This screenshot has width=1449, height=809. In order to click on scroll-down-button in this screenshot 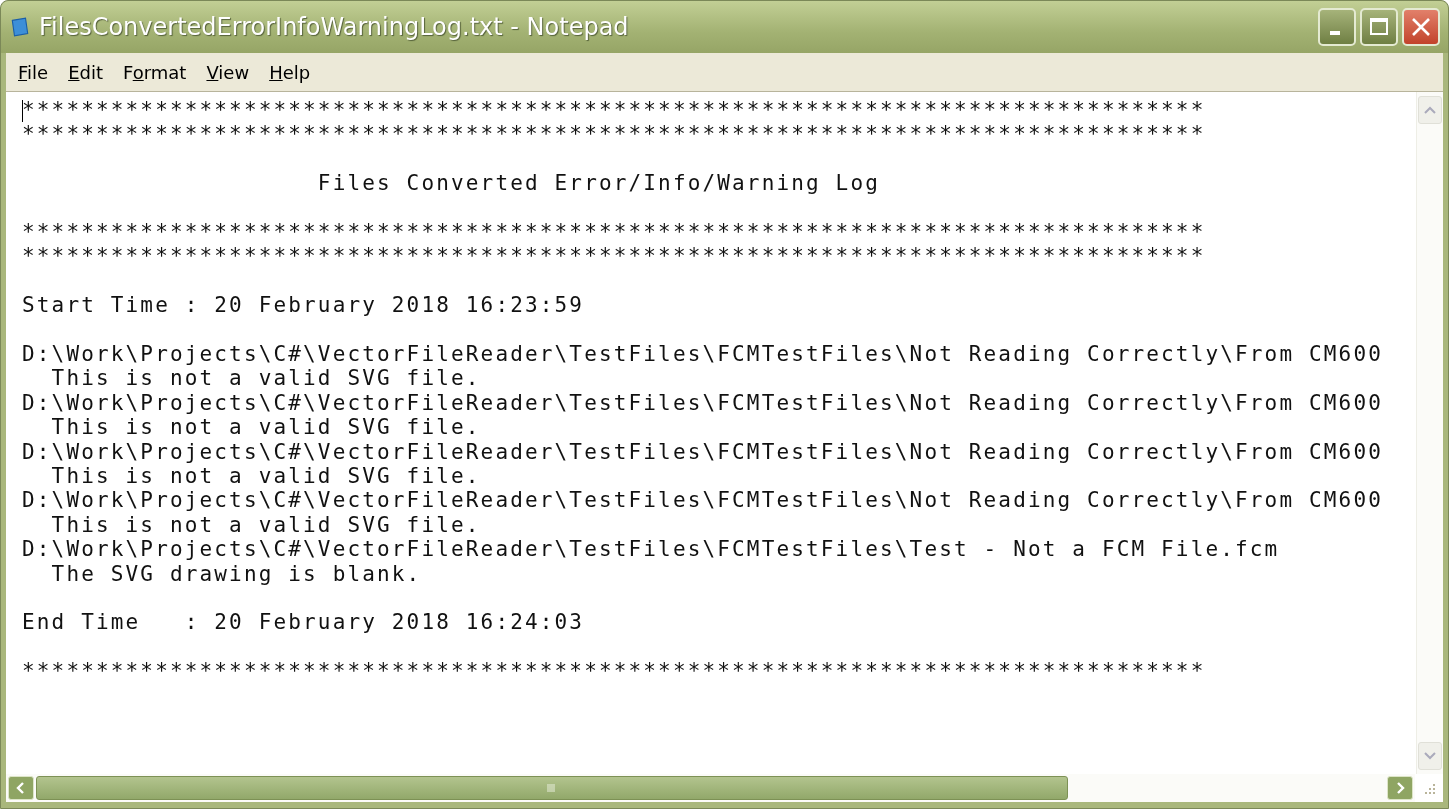, I will do `click(1430, 756)`.